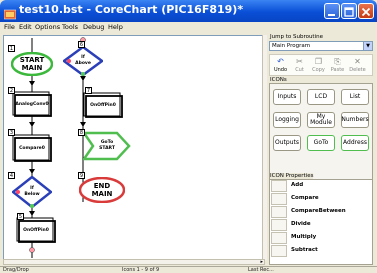 The width and height of the screenshot is (377, 273). I want to click on icon-outputs-button: Outputs, so click(287, 143).